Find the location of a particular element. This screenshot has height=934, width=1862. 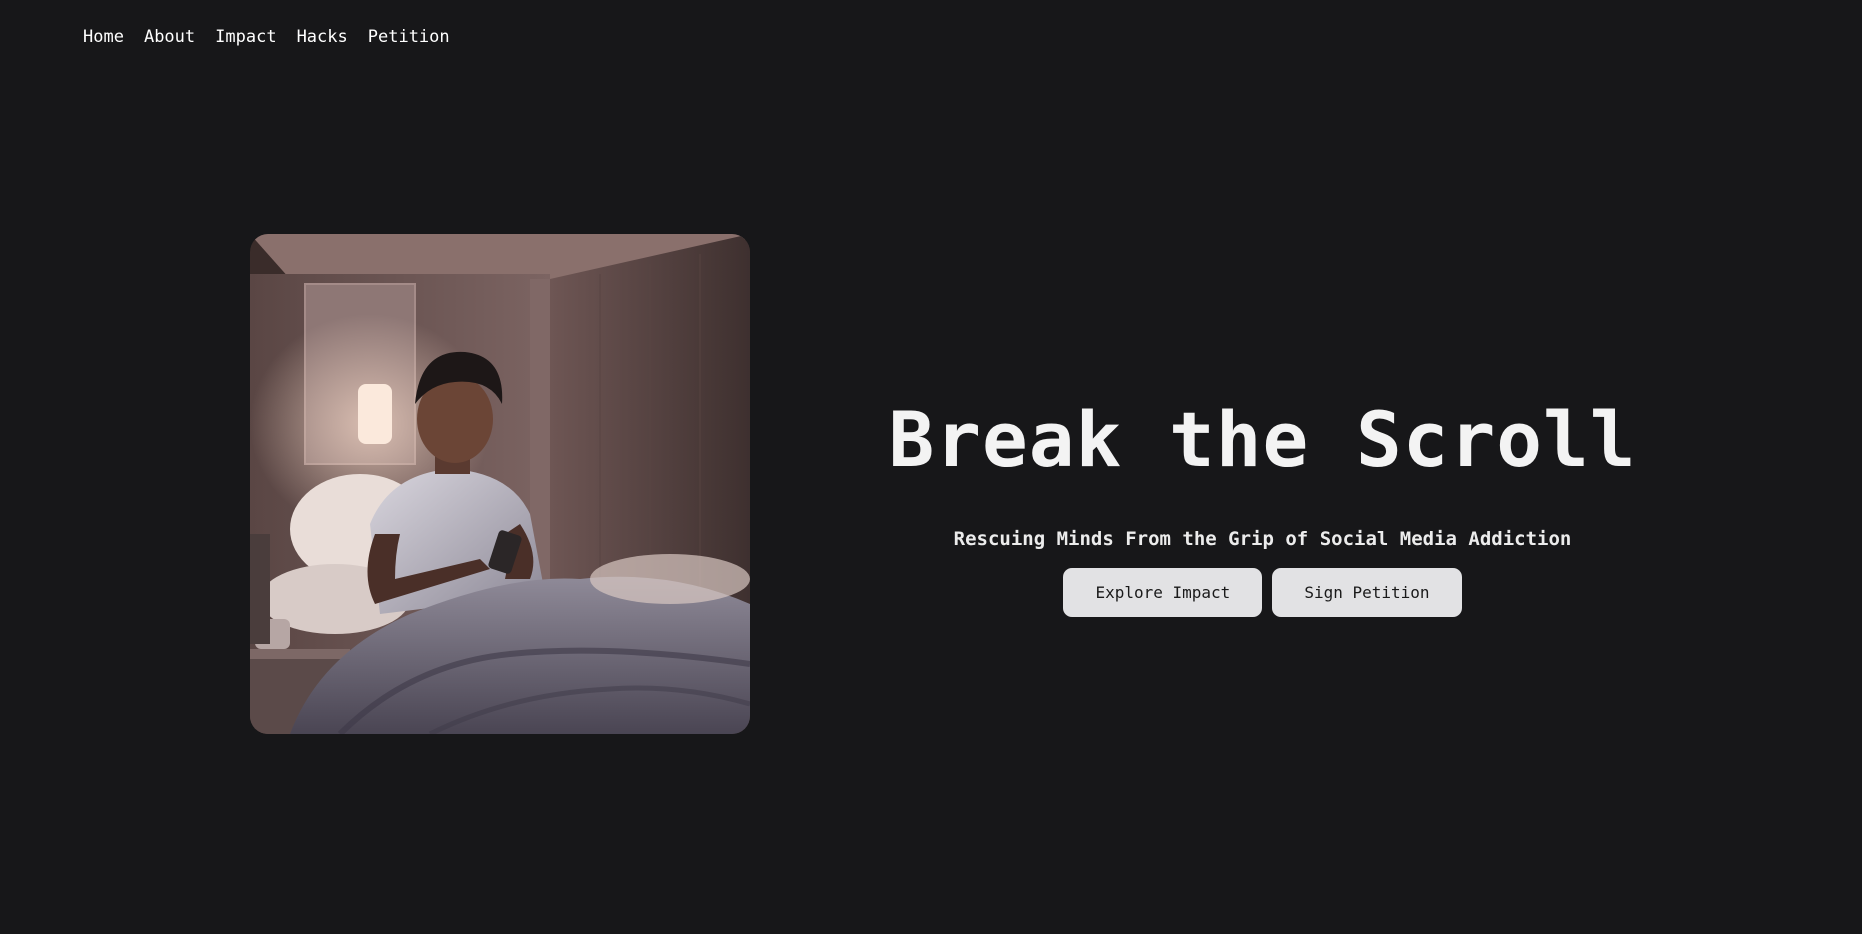

nav-about-link: About is located at coordinates (169, 37).